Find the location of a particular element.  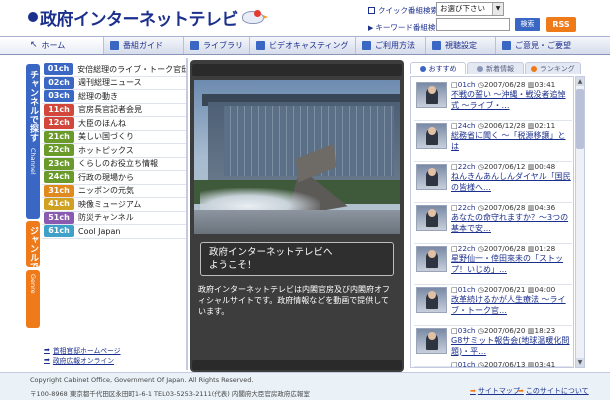

channel-item: 11ch 官房長官記者会見 is located at coordinates (114, 110).